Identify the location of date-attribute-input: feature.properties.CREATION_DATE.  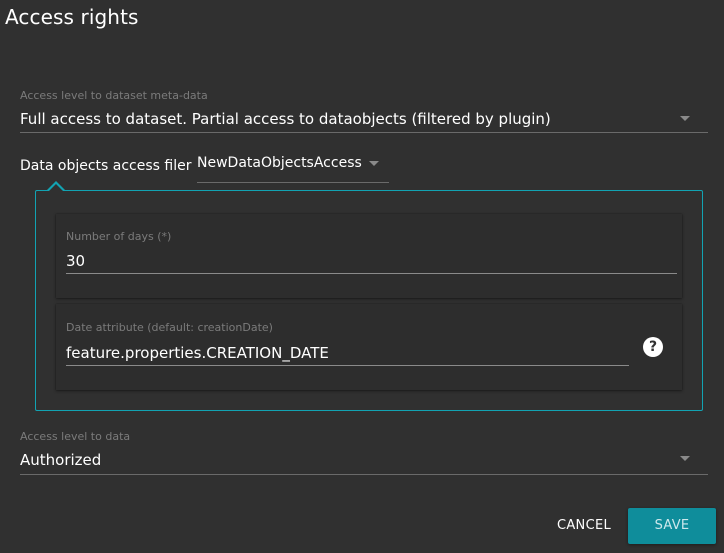
(347, 353).